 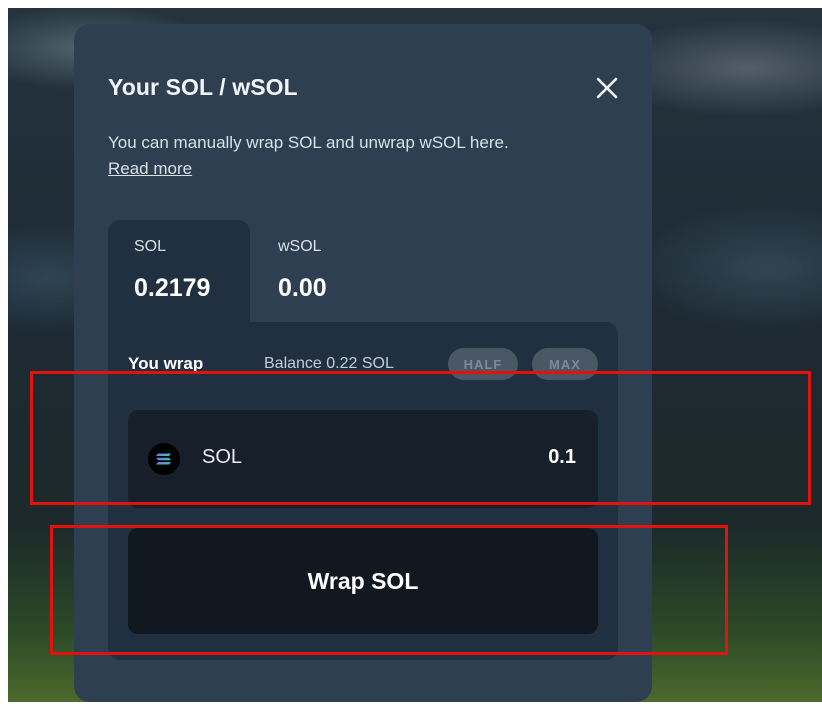 What do you see at coordinates (166, 363) in the screenshot?
I see `you-wrap-label: You wrap` at bounding box center [166, 363].